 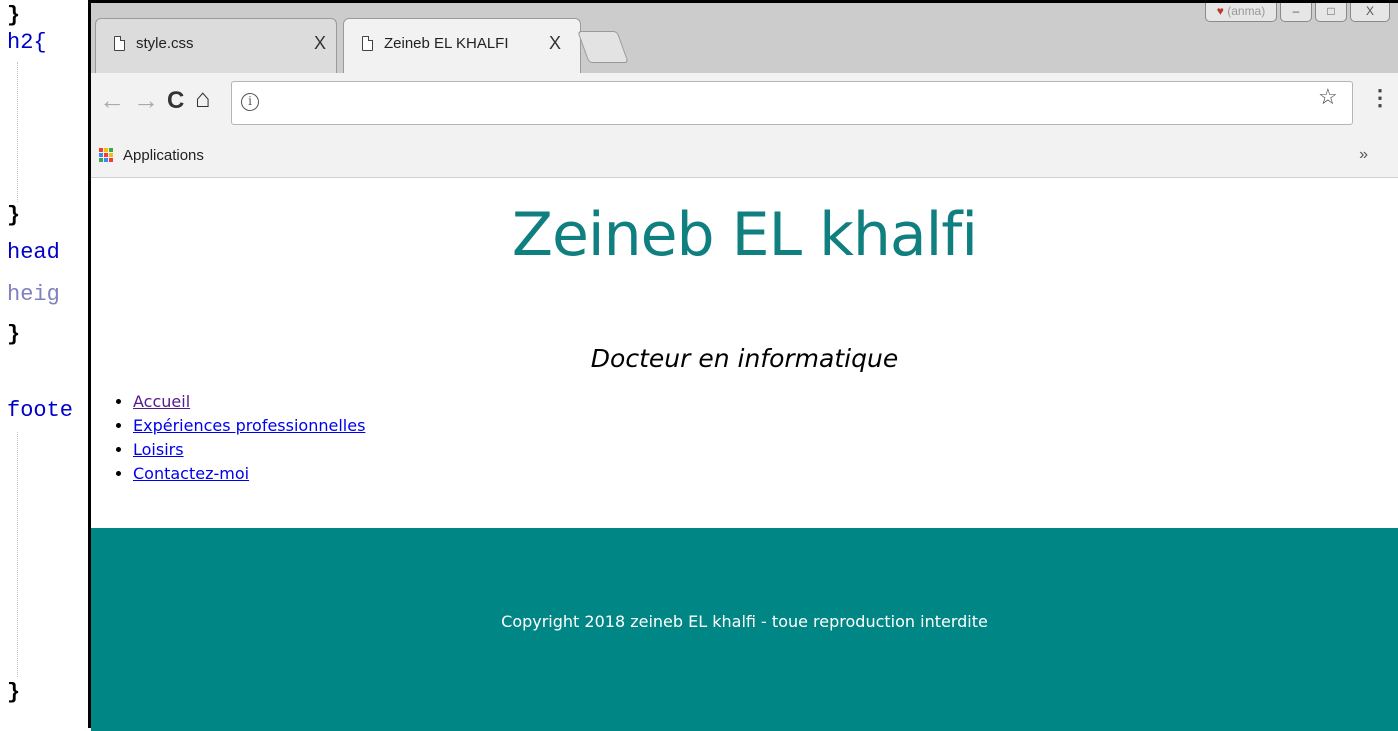 I want to click on nav-link-experiences: Expériences professionnelles, so click(x=249, y=425).